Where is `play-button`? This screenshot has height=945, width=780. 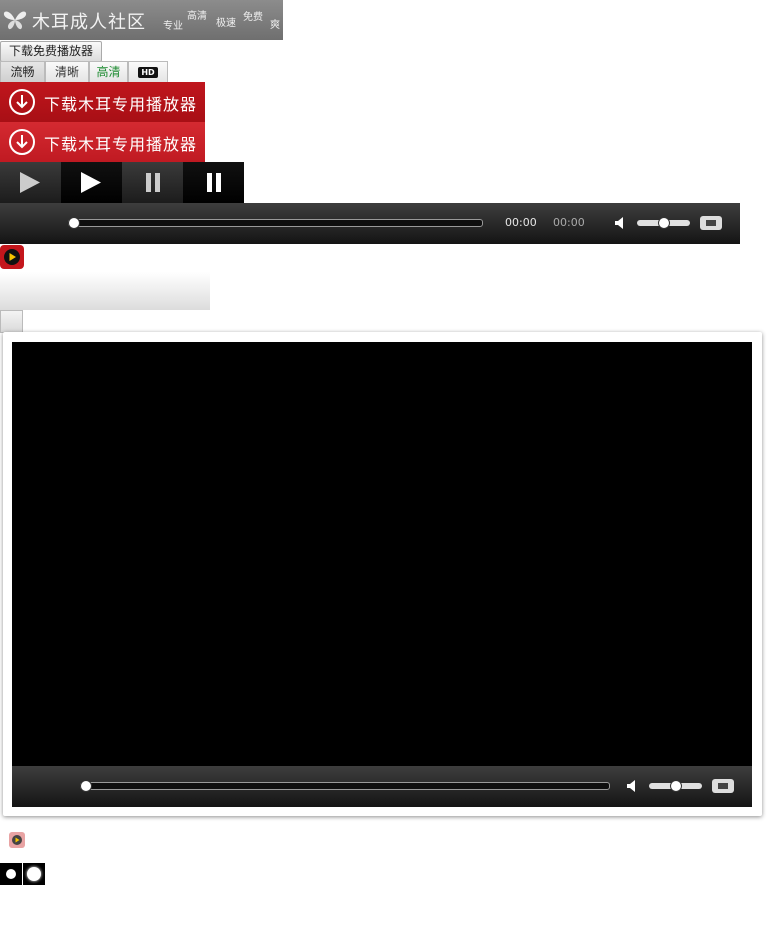 play-button is located at coordinates (30, 182).